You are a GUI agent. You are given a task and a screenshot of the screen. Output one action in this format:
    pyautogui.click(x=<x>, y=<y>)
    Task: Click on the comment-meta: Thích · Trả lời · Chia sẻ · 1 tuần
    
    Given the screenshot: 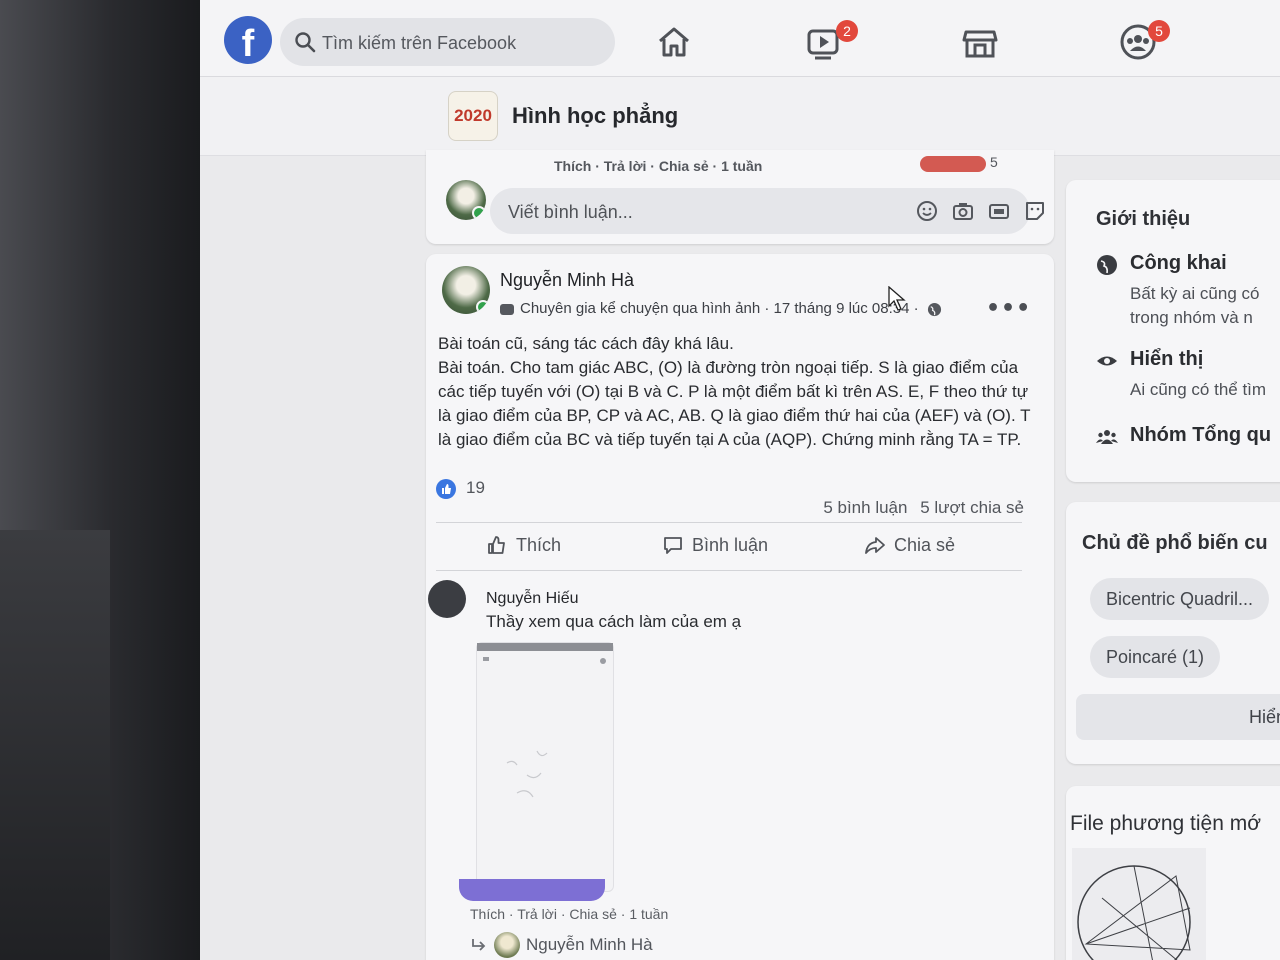 What is the action you would take?
    pyautogui.click(x=569, y=914)
    